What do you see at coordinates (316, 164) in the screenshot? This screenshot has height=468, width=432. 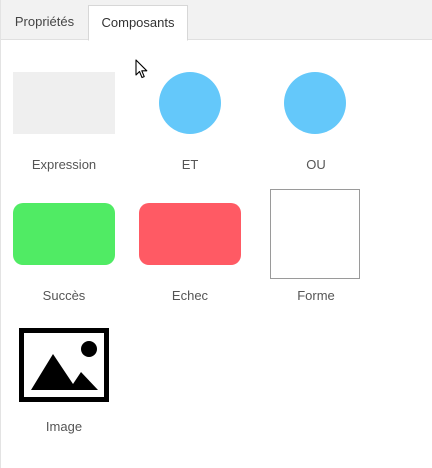 I see `component-label: OU` at bounding box center [316, 164].